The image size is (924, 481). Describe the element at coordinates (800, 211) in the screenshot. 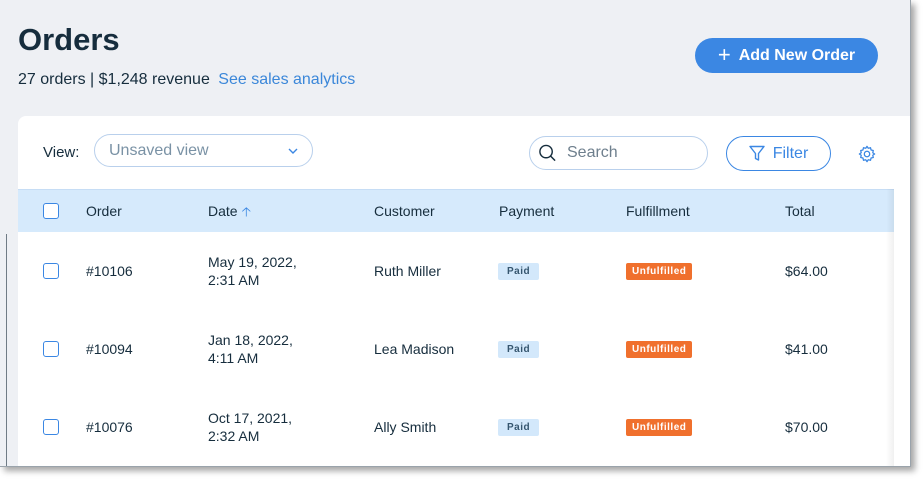

I see `column-total: Total` at that location.